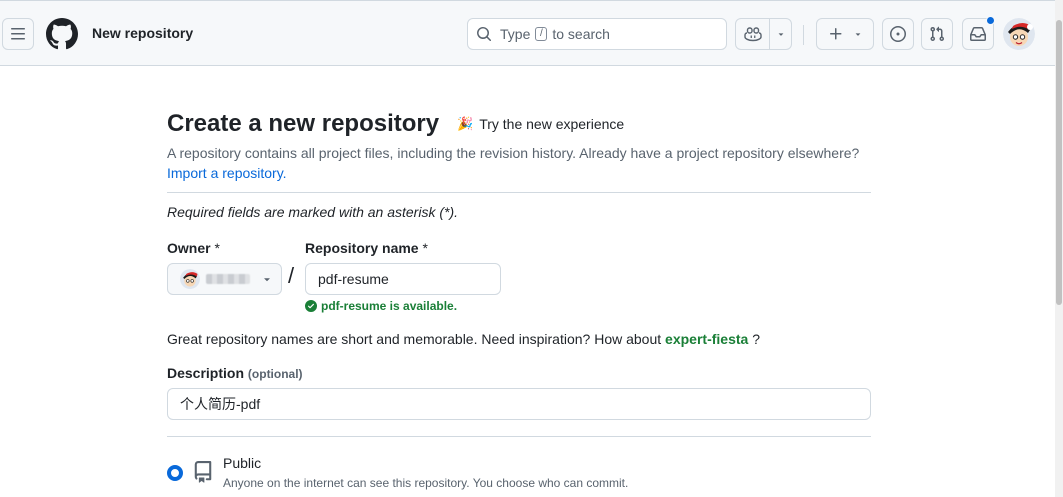 The width and height of the screenshot is (1063, 497). What do you see at coordinates (227, 173) in the screenshot?
I see `import-repository-link: Import a repository.` at bounding box center [227, 173].